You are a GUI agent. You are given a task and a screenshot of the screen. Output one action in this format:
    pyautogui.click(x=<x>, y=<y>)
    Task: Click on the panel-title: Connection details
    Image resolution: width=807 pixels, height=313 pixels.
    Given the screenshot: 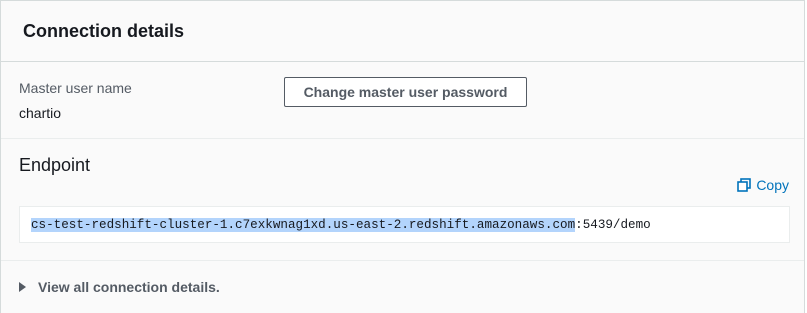 What is the action you would take?
    pyautogui.click(x=104, y=30)
    